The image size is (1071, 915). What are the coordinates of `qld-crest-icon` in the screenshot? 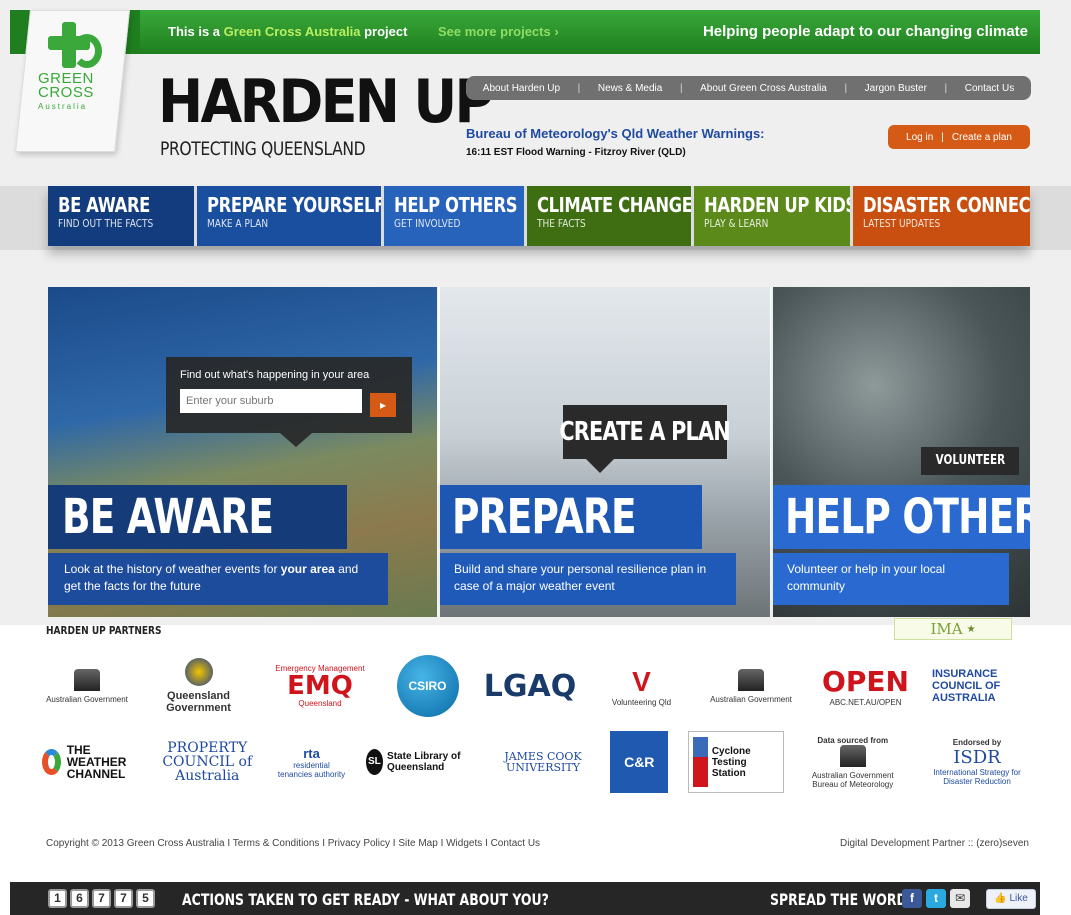 It's located at (198, 672).